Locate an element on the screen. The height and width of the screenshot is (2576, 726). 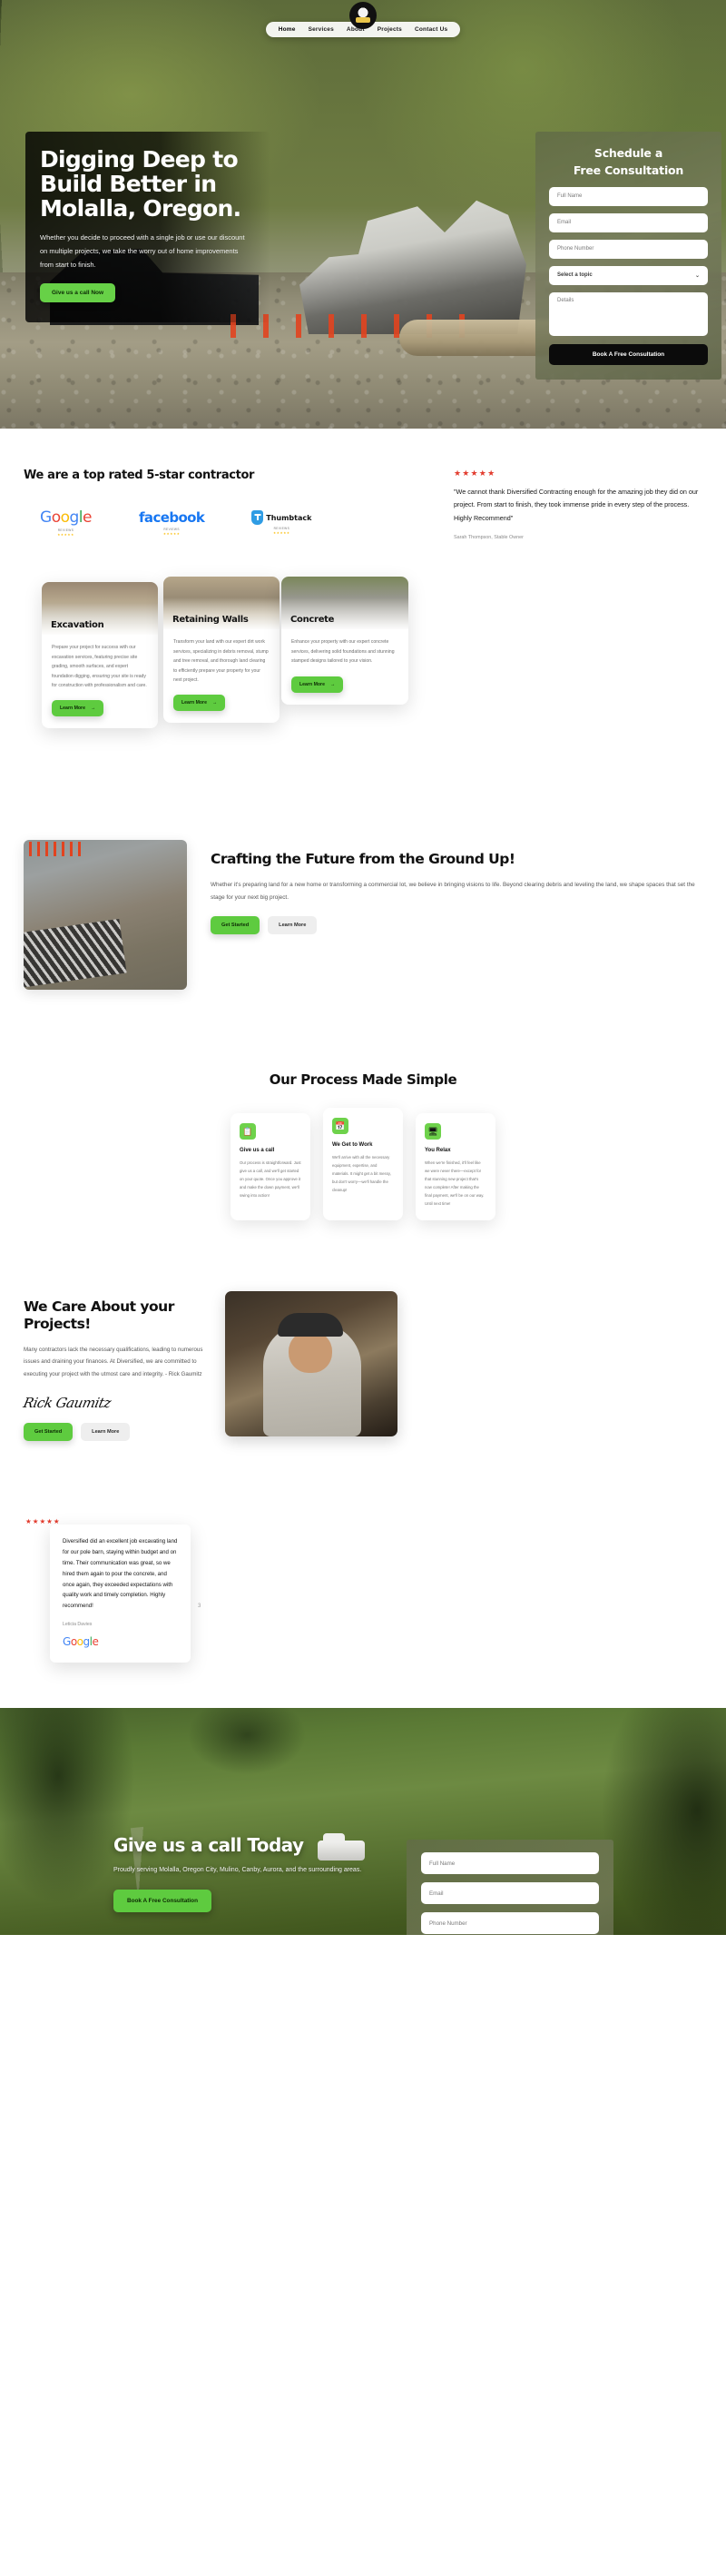
relax-icon: 🖥 is located at coordinates (433, 1131).